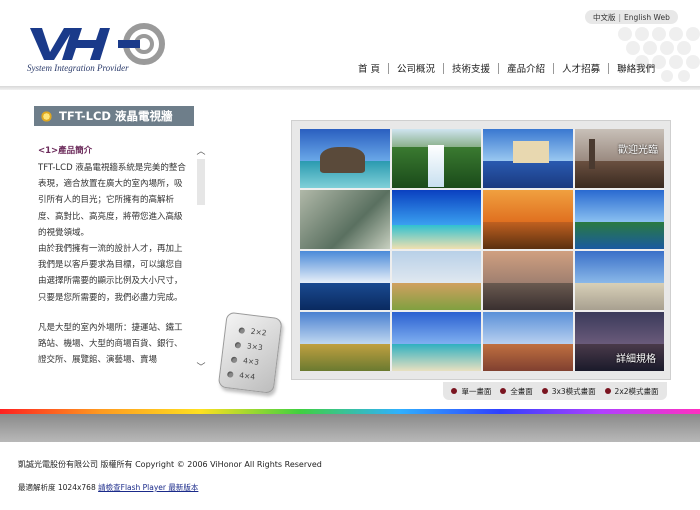 The image size is (700, 510). Describe the element at coordinates (345, 158) in the screenshot. I see `wall-tile-rocky-beach` at that location.